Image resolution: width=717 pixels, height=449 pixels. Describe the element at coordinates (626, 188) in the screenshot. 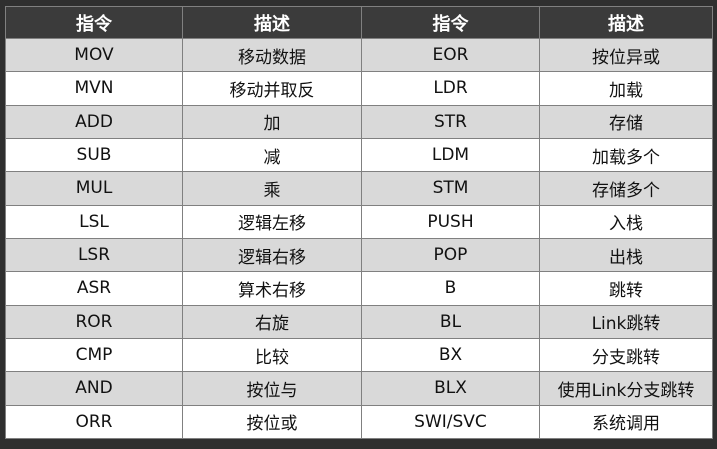

I see `description-cell: 存储多个` at that location.